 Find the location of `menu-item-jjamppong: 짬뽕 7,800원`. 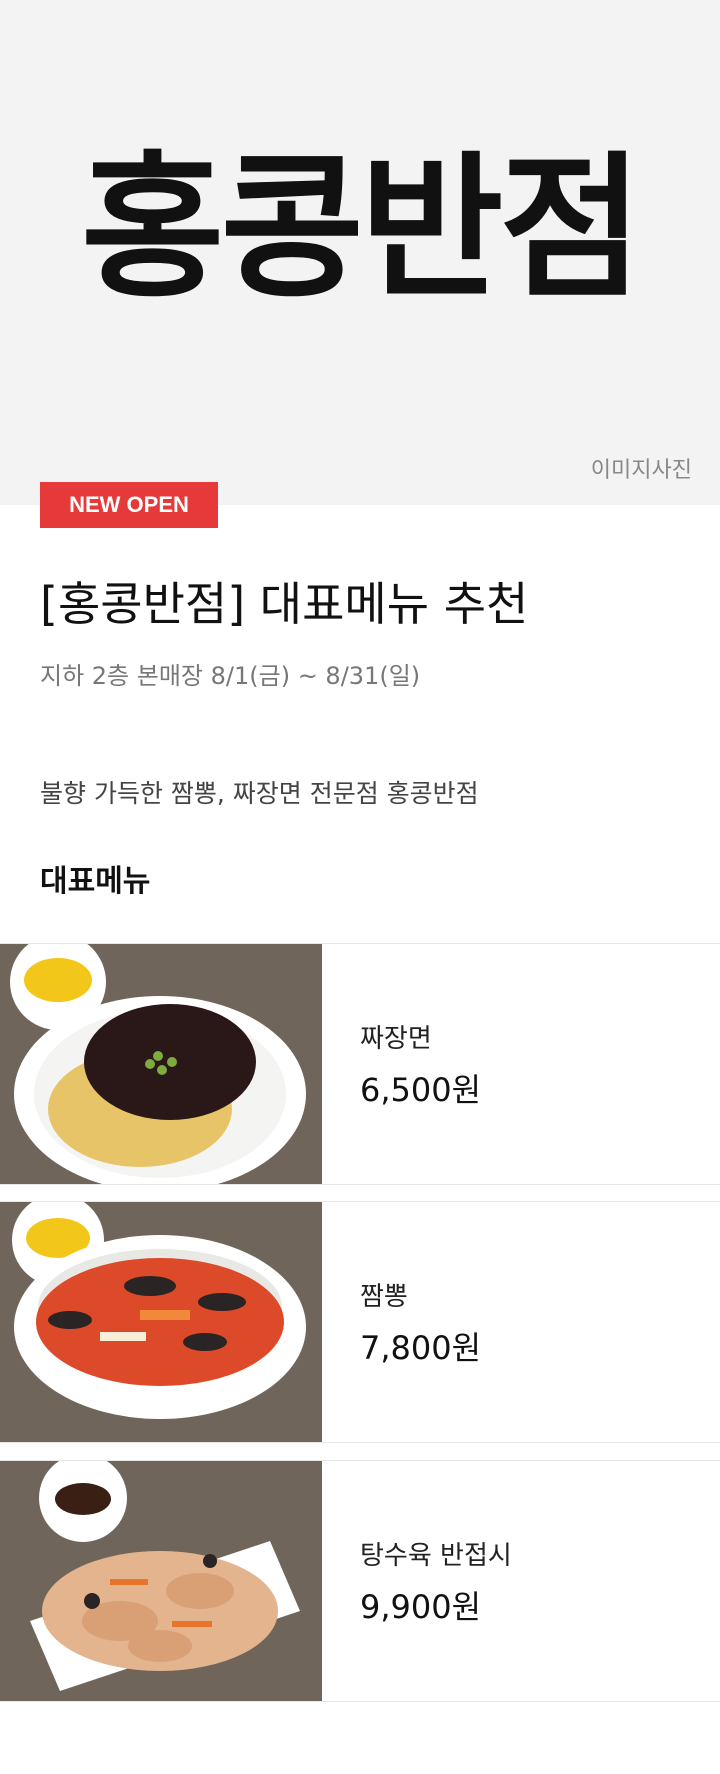

menu-item-jjamppong: 짬뽕 7,800원 is located at coordinates (360, 1322).